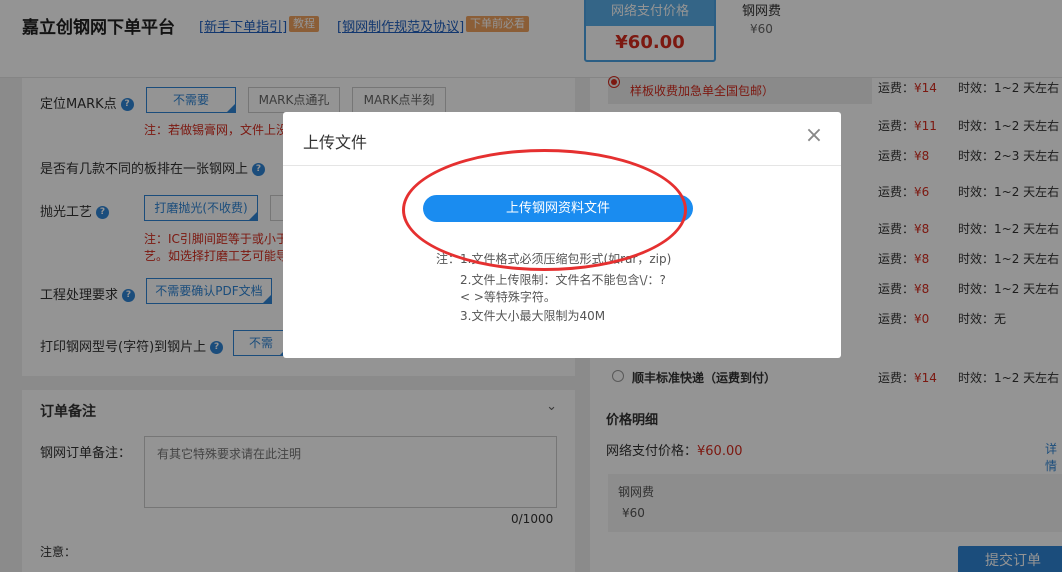  I want to click on close-icon: ×, so click(814, 136).